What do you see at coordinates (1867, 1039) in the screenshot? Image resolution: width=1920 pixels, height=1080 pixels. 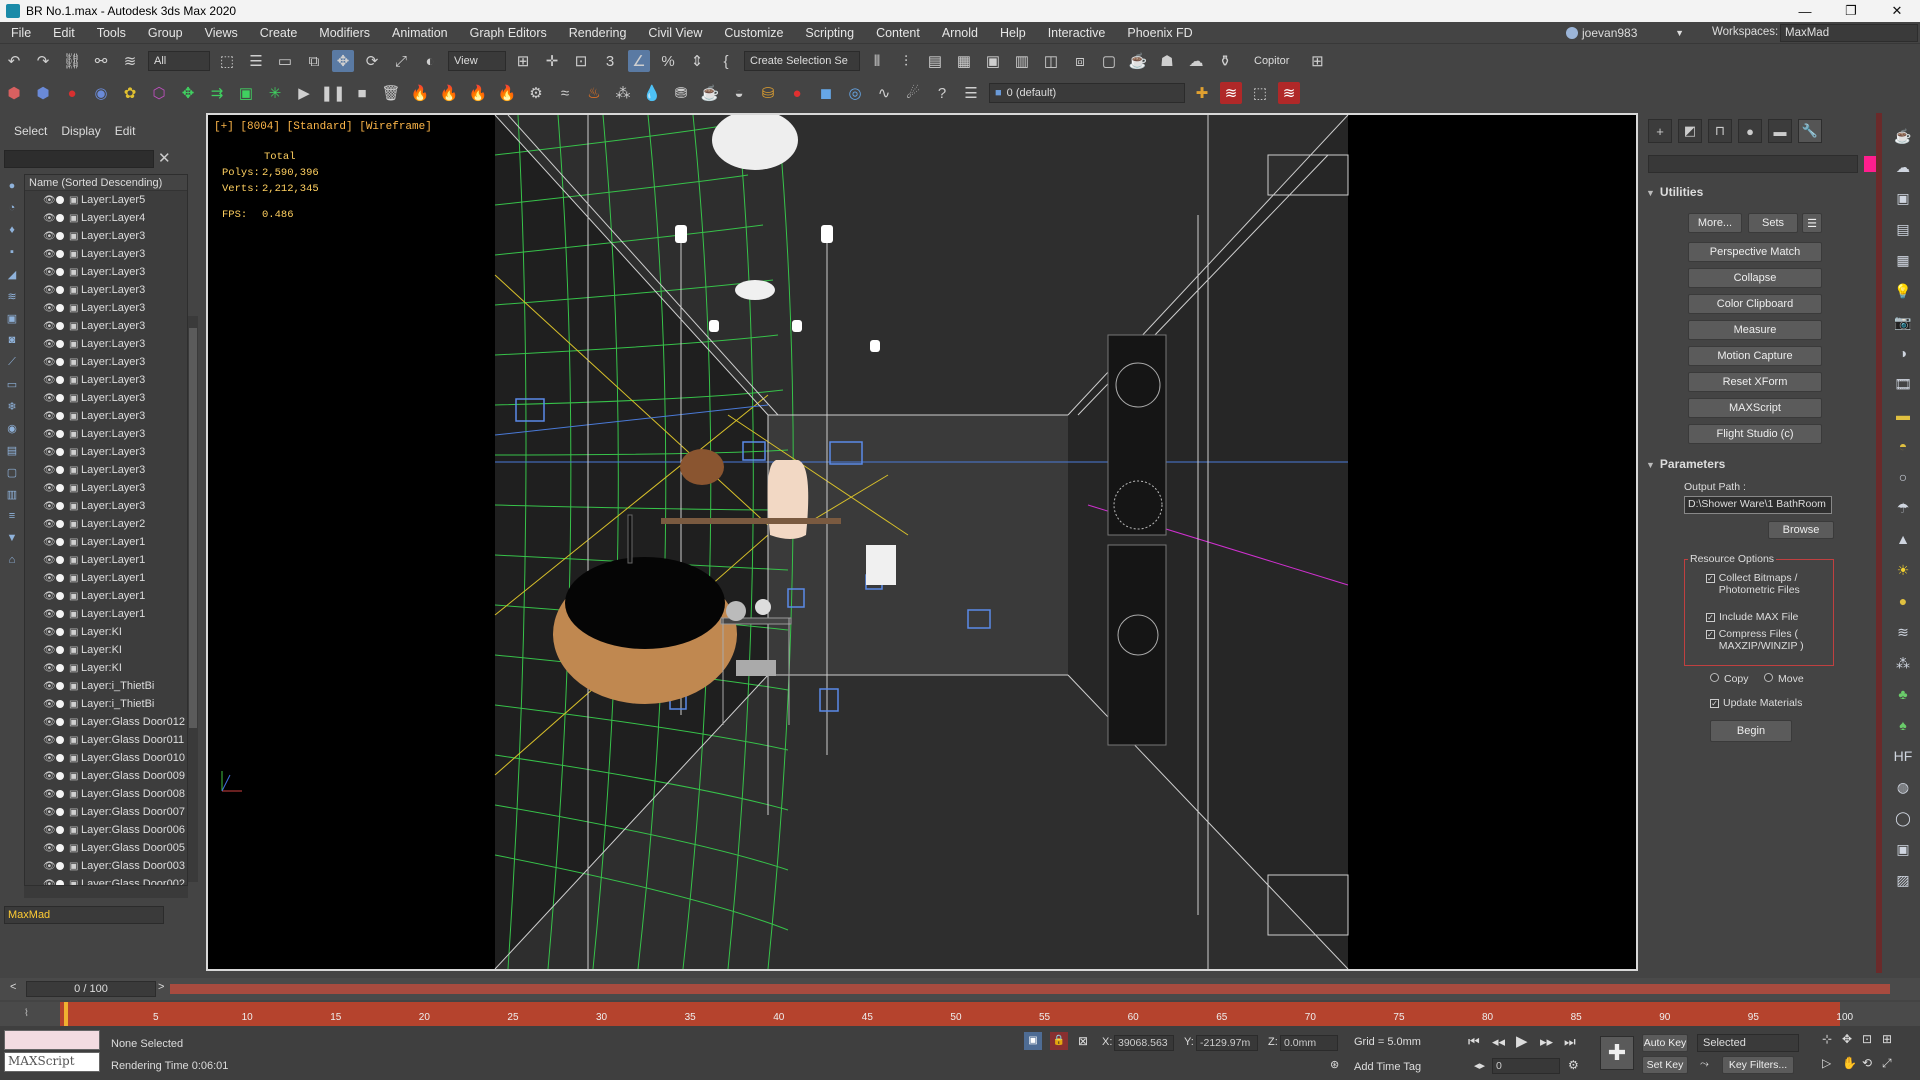 I see `zoom-extents-icon: ⊡` at bounding box center [1867, 1039].